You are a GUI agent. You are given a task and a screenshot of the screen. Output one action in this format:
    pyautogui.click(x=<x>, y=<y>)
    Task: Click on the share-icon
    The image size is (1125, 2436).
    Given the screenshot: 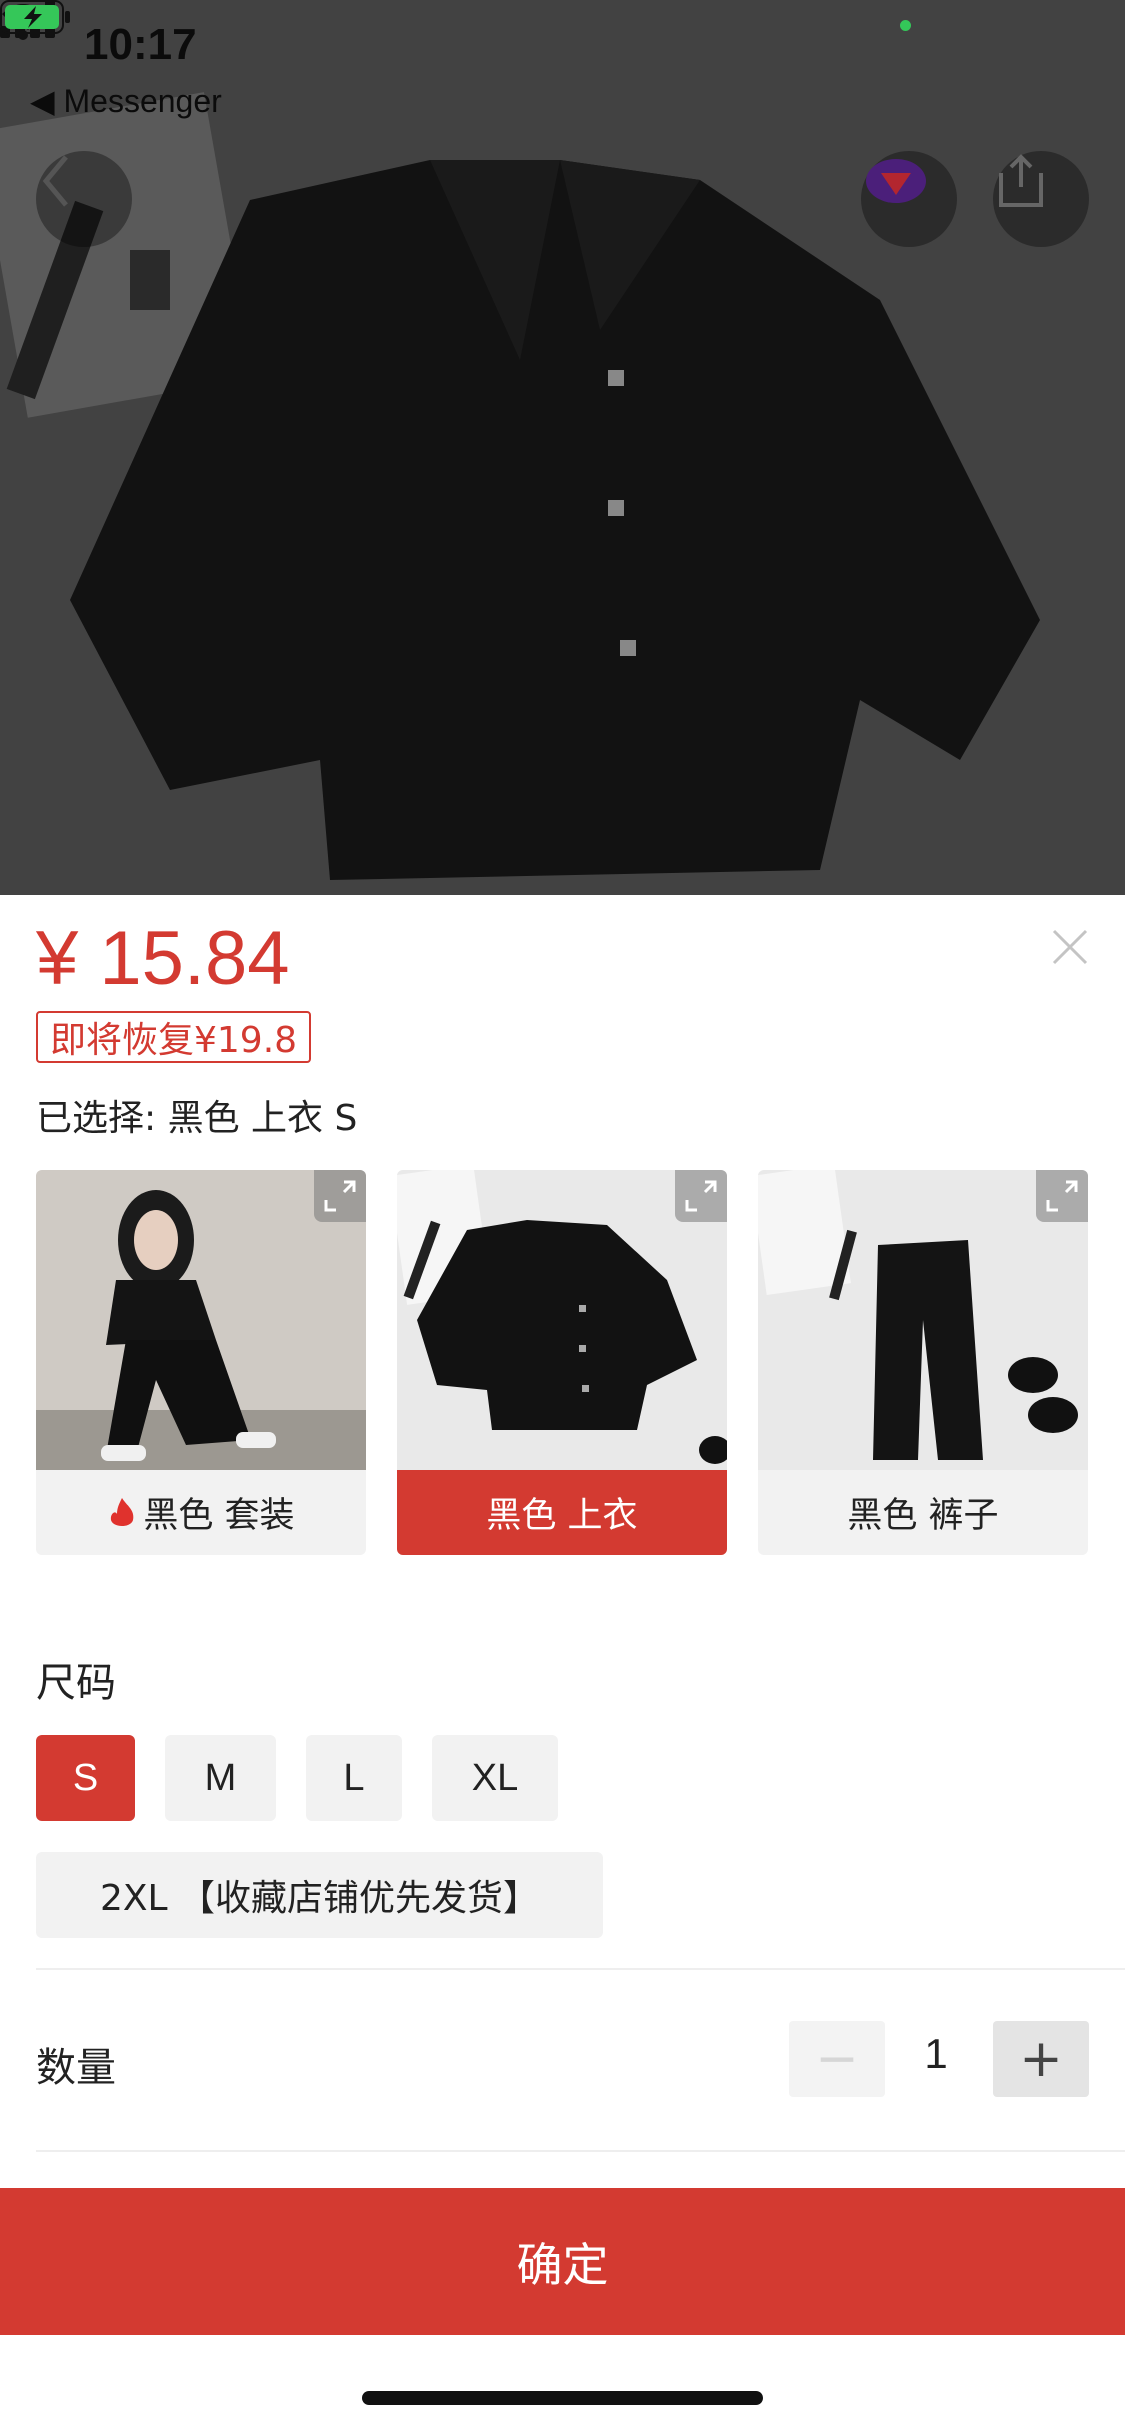 What is the action you would take?
    pyautogui.click(x=1021, y=180)
    